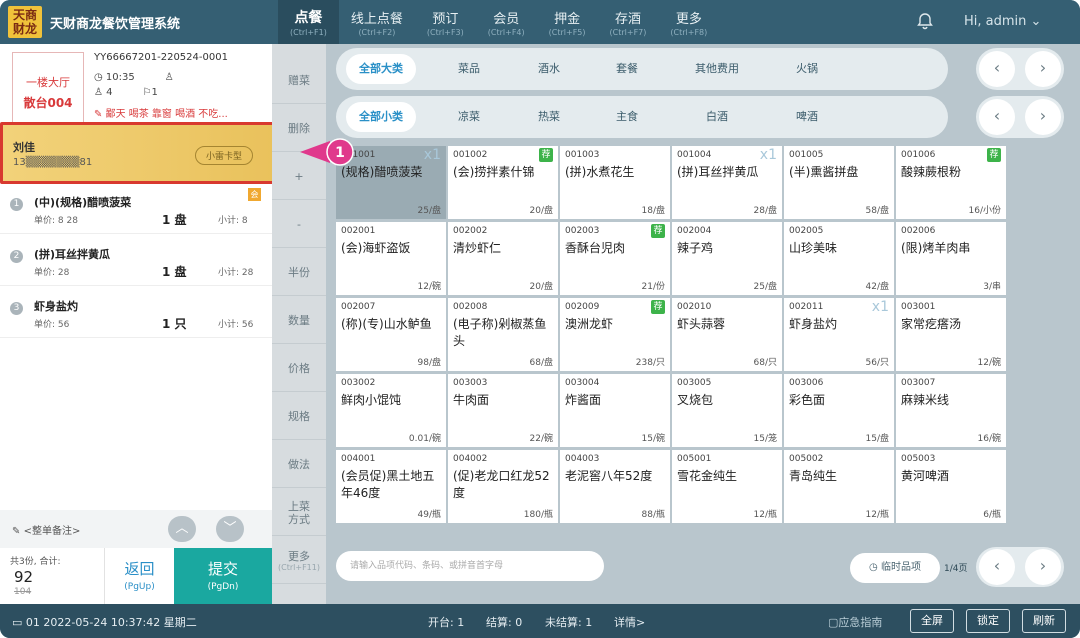  I want to click on category-tab: 全部大类, so click(381, 69).